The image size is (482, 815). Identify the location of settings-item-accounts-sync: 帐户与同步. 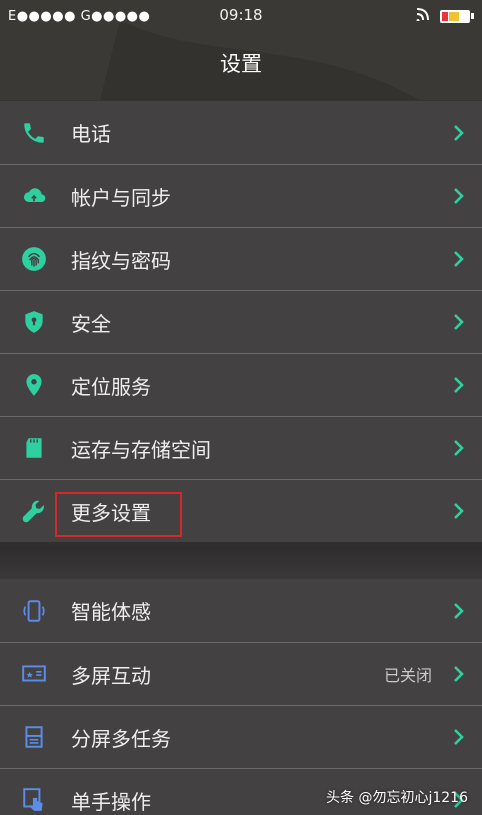
(241, 195).